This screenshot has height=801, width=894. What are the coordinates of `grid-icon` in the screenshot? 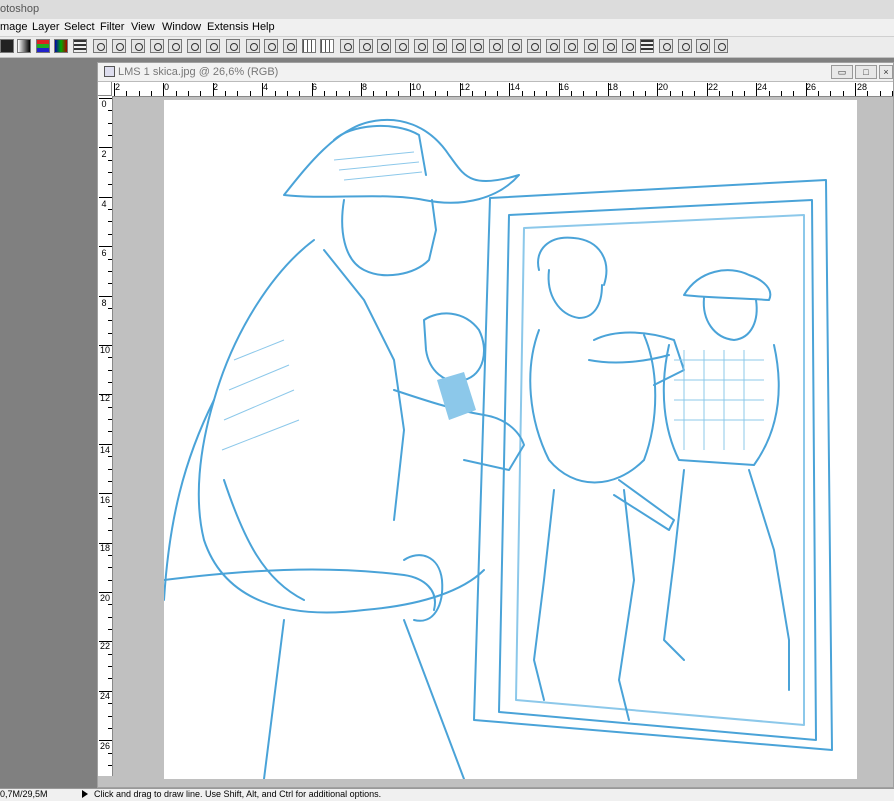 It's located at (309, 46).